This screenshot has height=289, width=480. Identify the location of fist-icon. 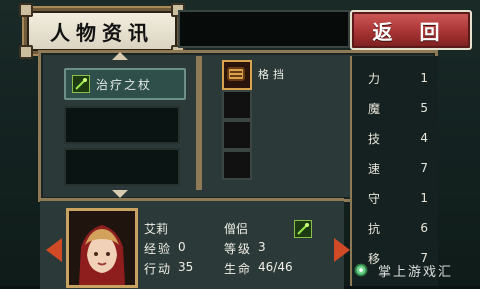
(236, 74).